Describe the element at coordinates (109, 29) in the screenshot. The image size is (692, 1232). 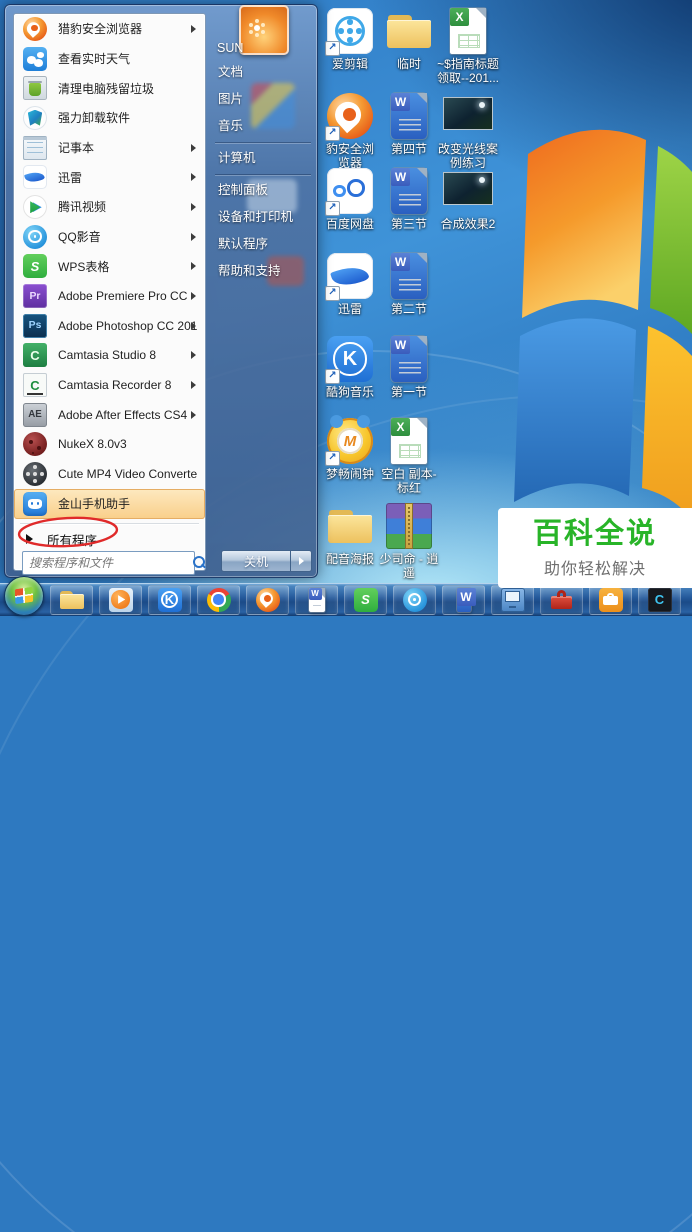
I see `start-menu-item: 猎豹安全浏览器` at that location.